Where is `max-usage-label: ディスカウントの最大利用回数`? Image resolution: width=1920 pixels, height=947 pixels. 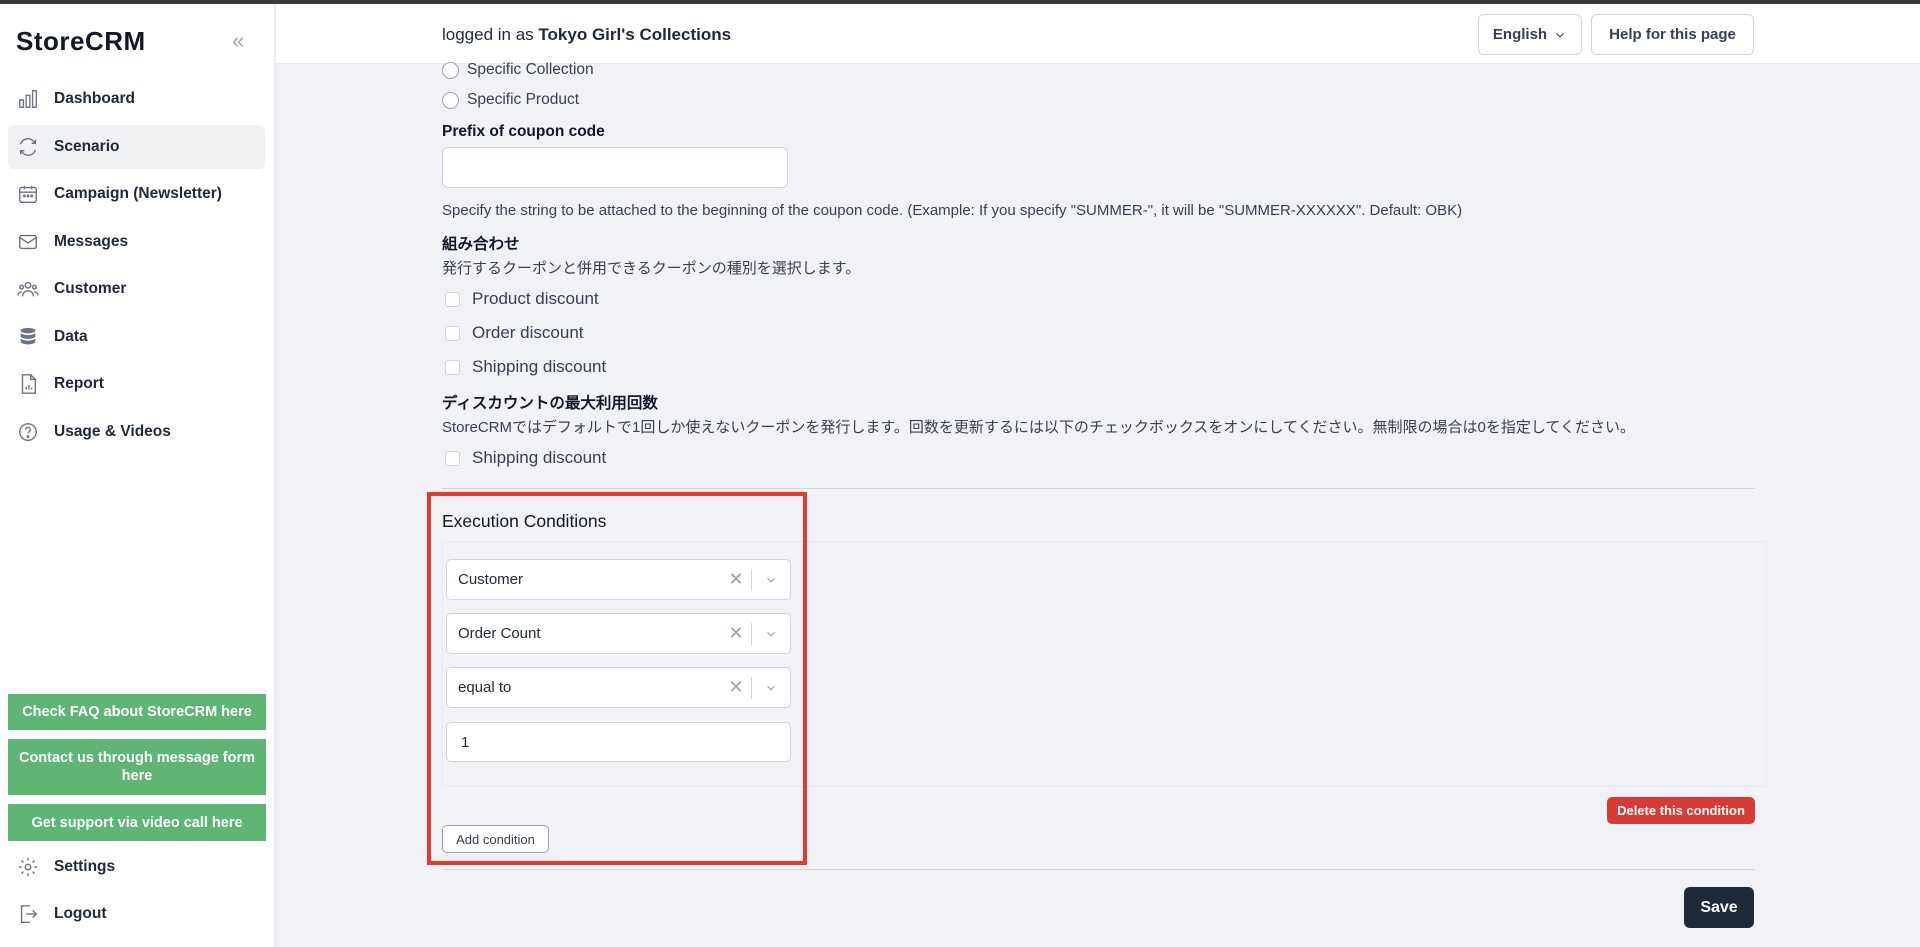 max-usage-label: ディスカウントの最大利用回数 is located at coordinates (550, 403).